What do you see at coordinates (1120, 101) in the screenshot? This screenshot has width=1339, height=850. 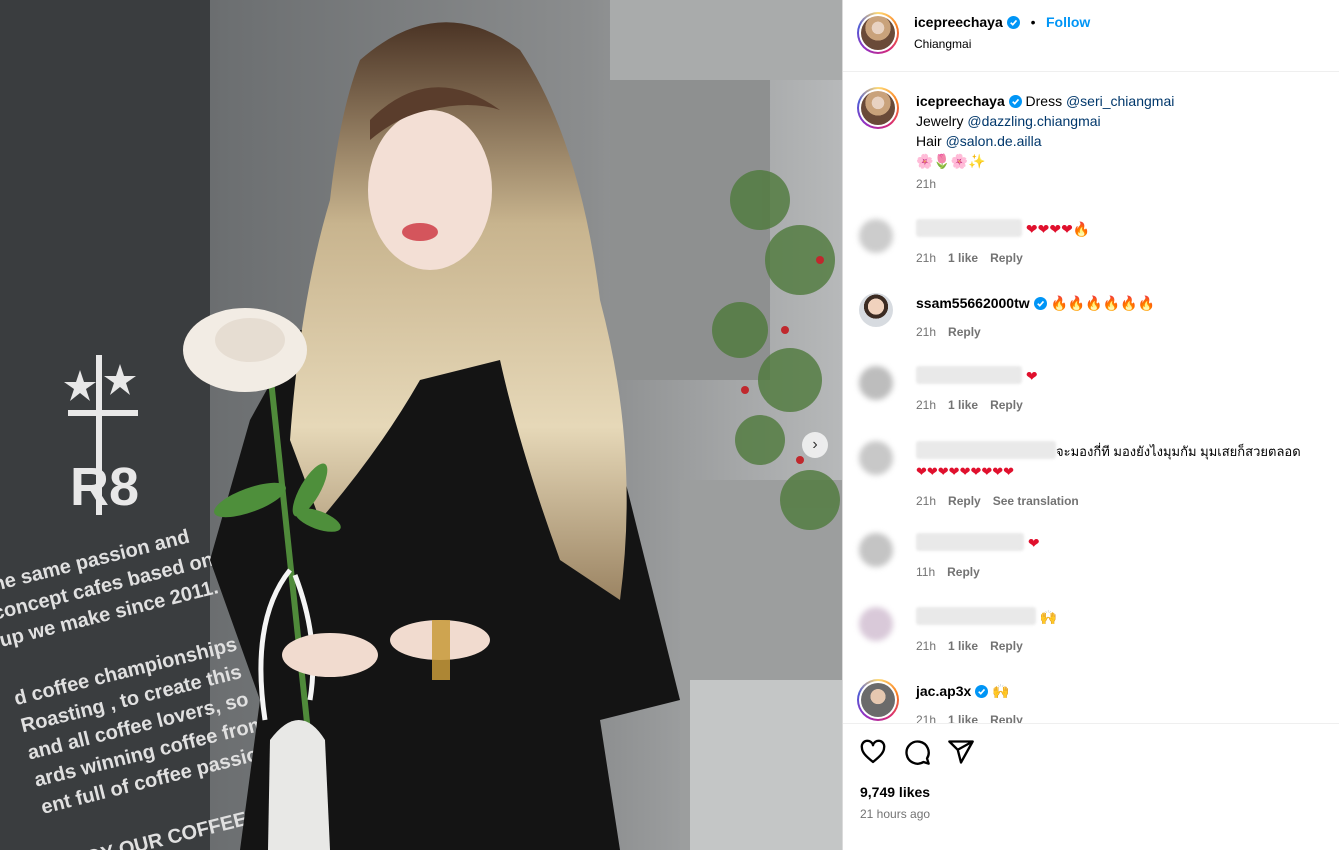 I see `mention-link: @seri_chiangmai` at bounding box center [1120, 101].